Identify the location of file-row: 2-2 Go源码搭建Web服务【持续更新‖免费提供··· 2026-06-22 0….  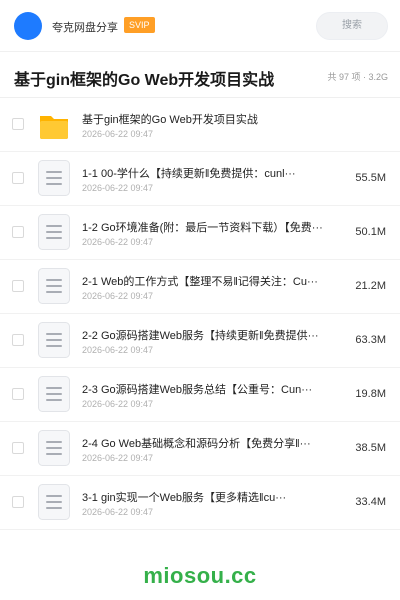
(200, 341).